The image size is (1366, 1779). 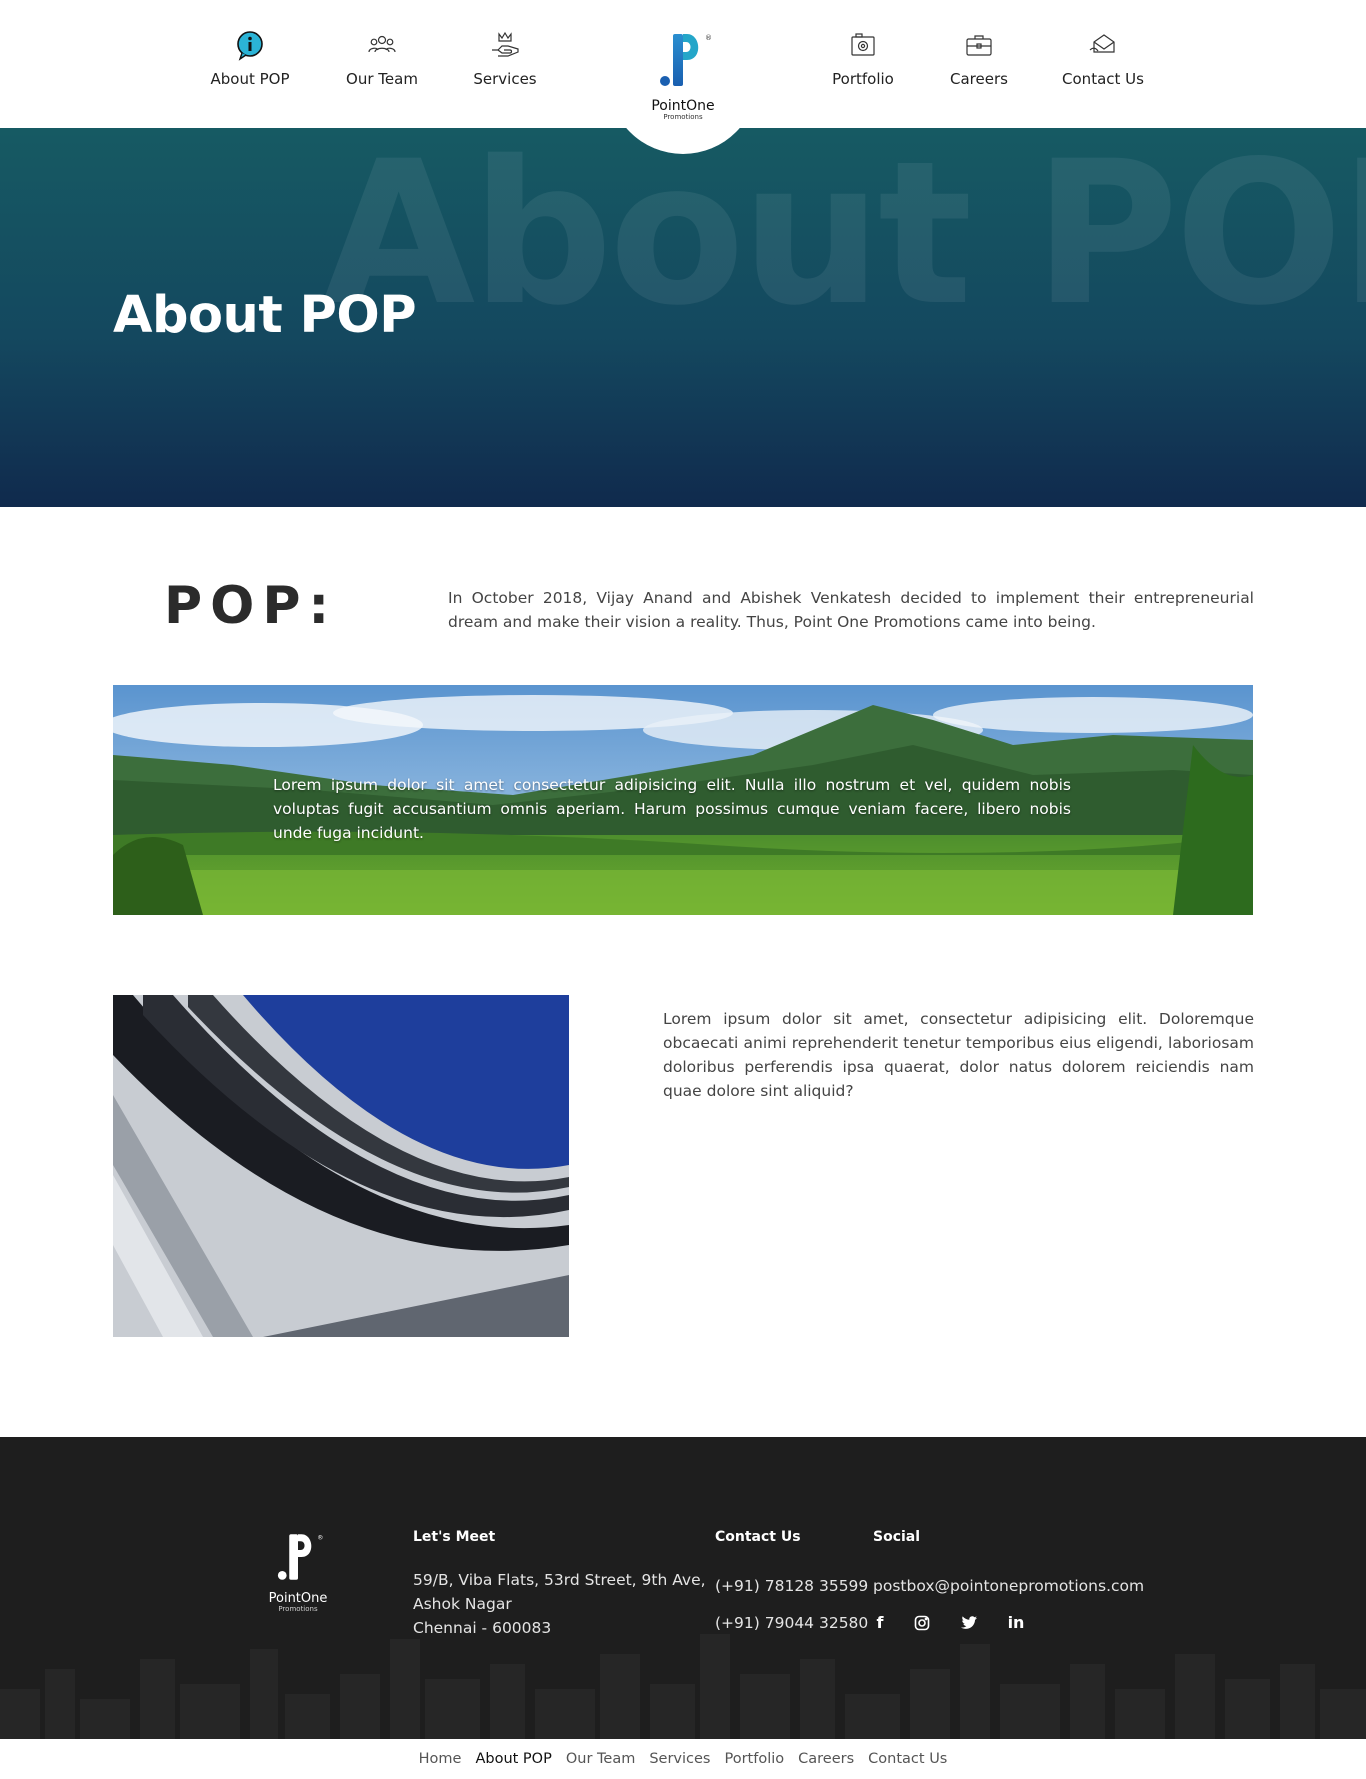 I want to click on nav-about-pop: About POP, so click(x=250, y=58).